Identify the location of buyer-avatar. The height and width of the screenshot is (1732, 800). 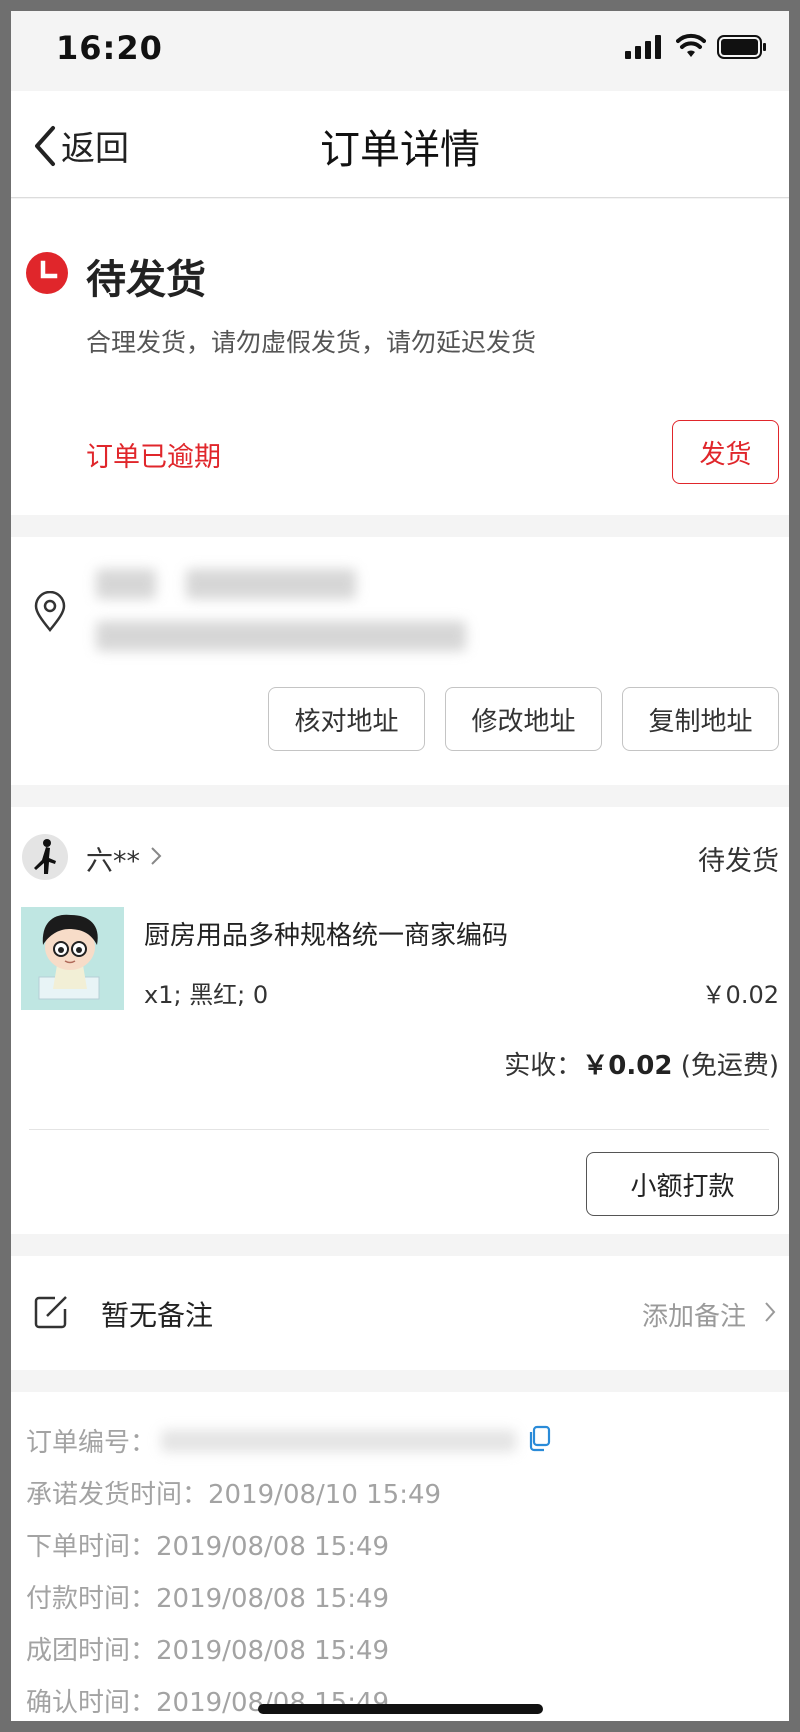
(45, 857).